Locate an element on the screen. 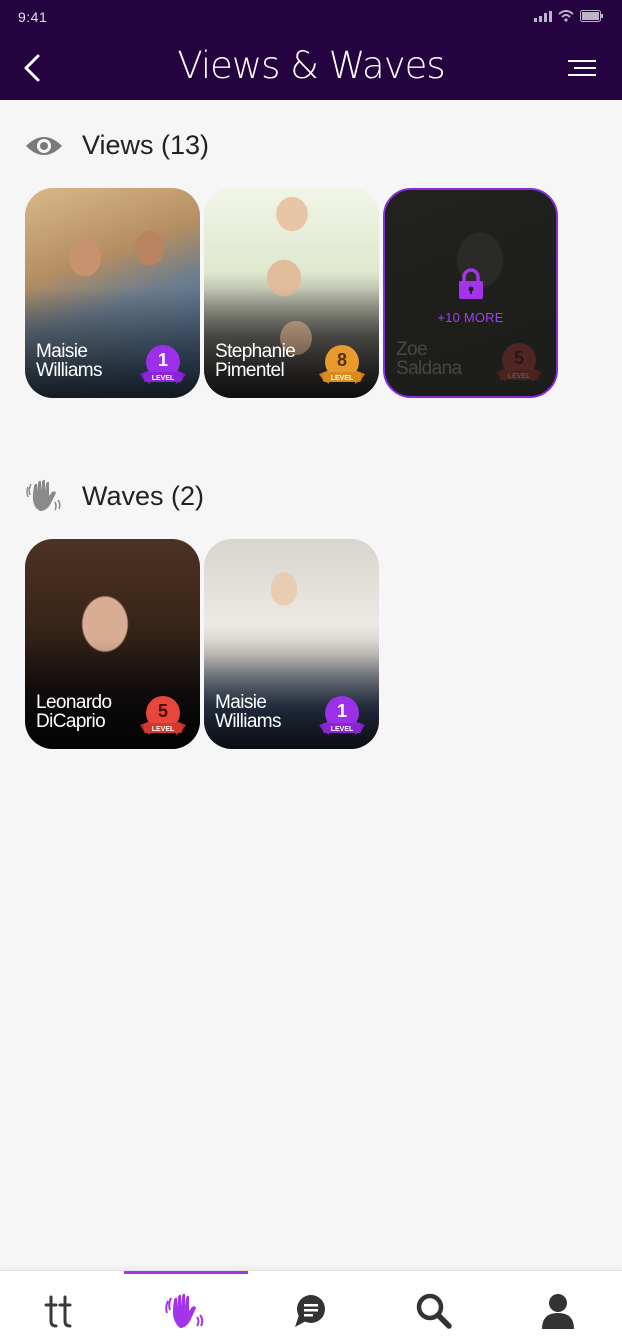  waves-header: Waves (2) is located at coordinates (114, 496).